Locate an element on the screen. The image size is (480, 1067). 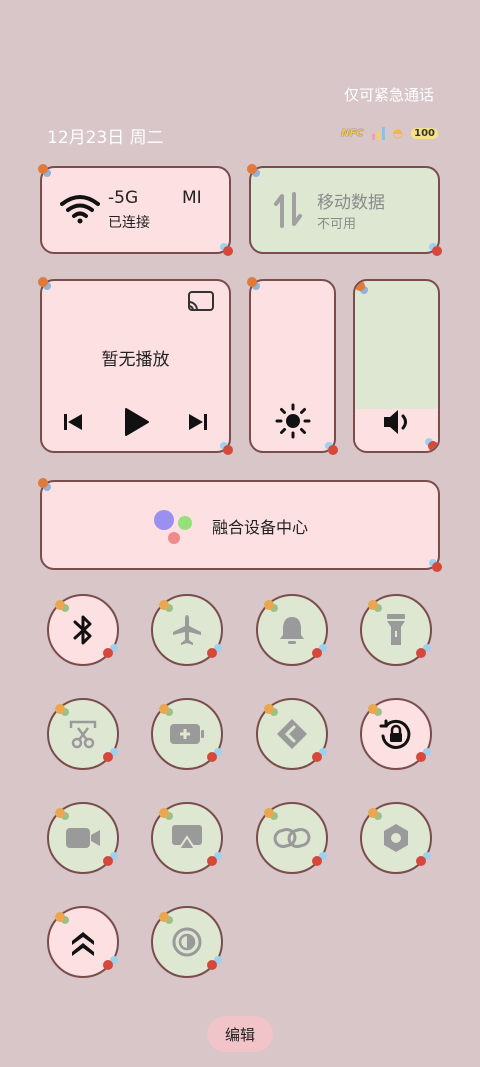
airplane-toggle is located at coordinates (187, 630).